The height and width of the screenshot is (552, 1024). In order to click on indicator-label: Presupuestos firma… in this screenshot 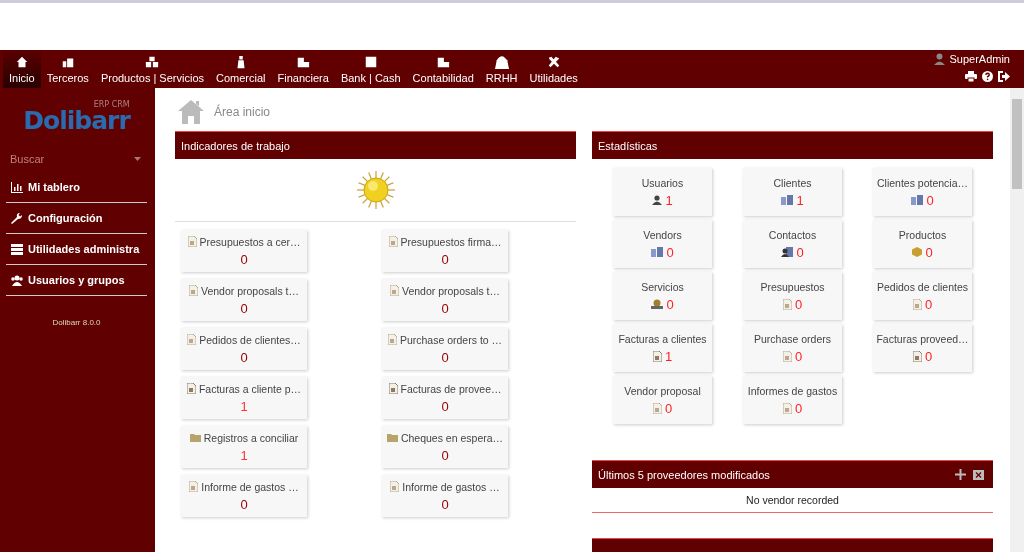, I will do `click(451, 241)`.